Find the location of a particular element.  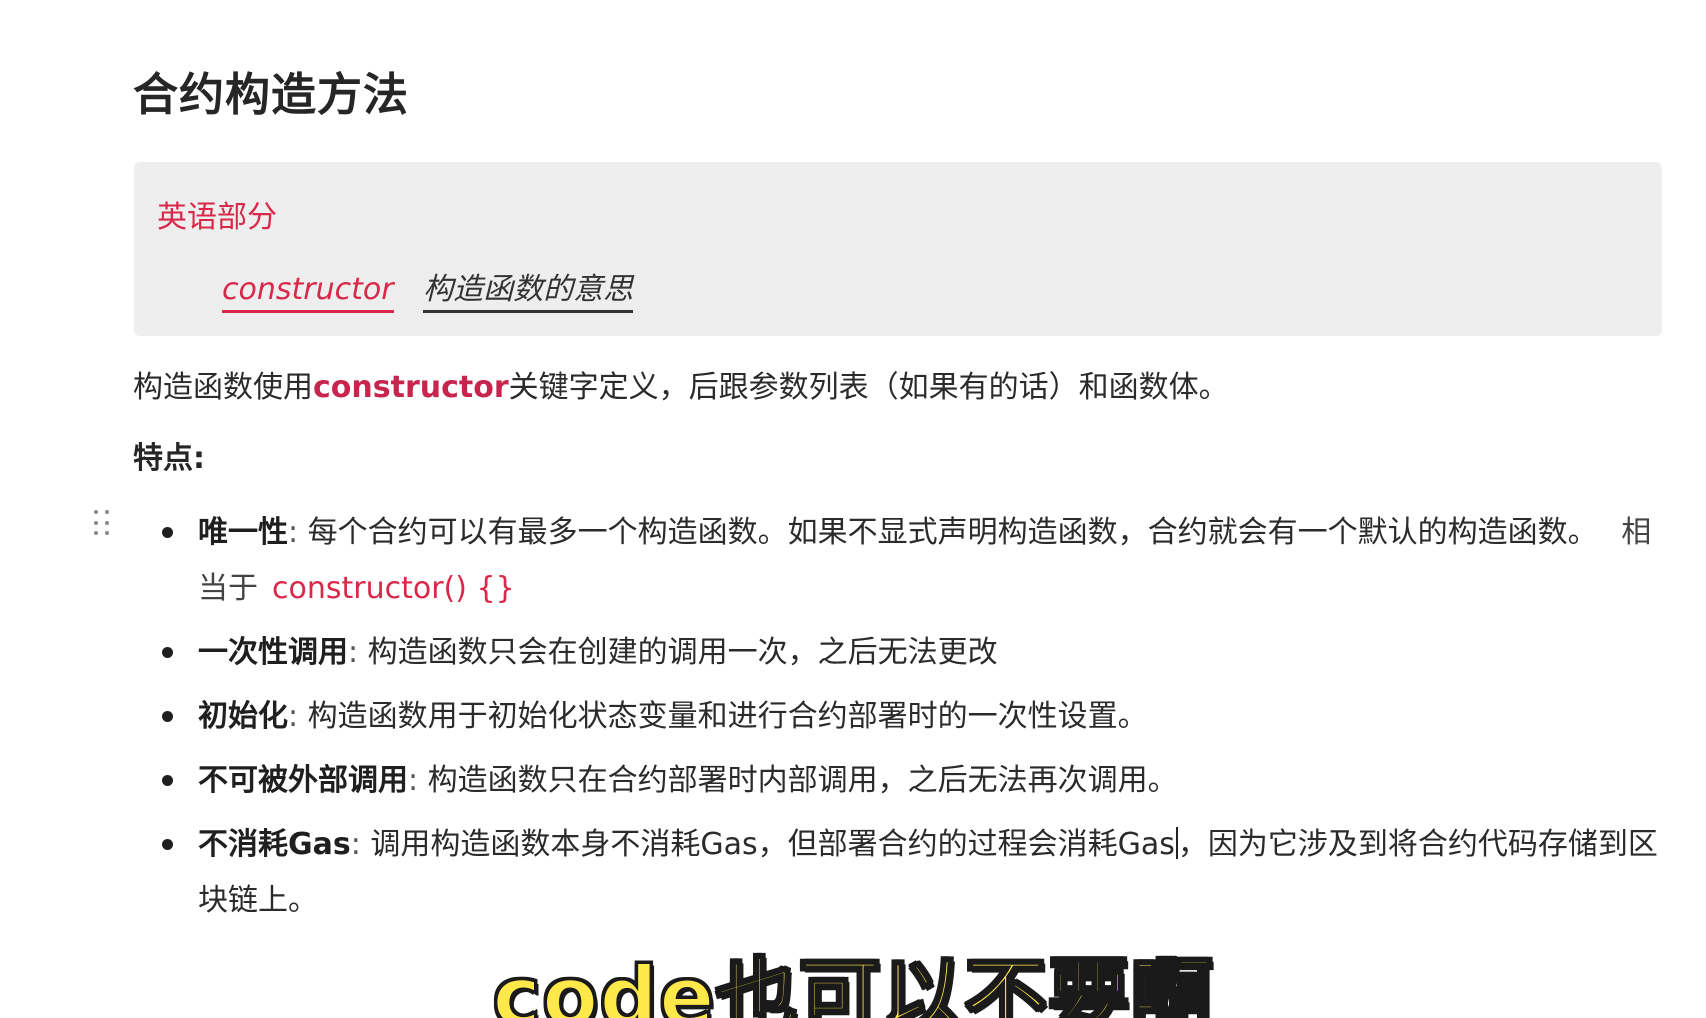

feature-name: 唯一性 is located at coordinates (243, 532).